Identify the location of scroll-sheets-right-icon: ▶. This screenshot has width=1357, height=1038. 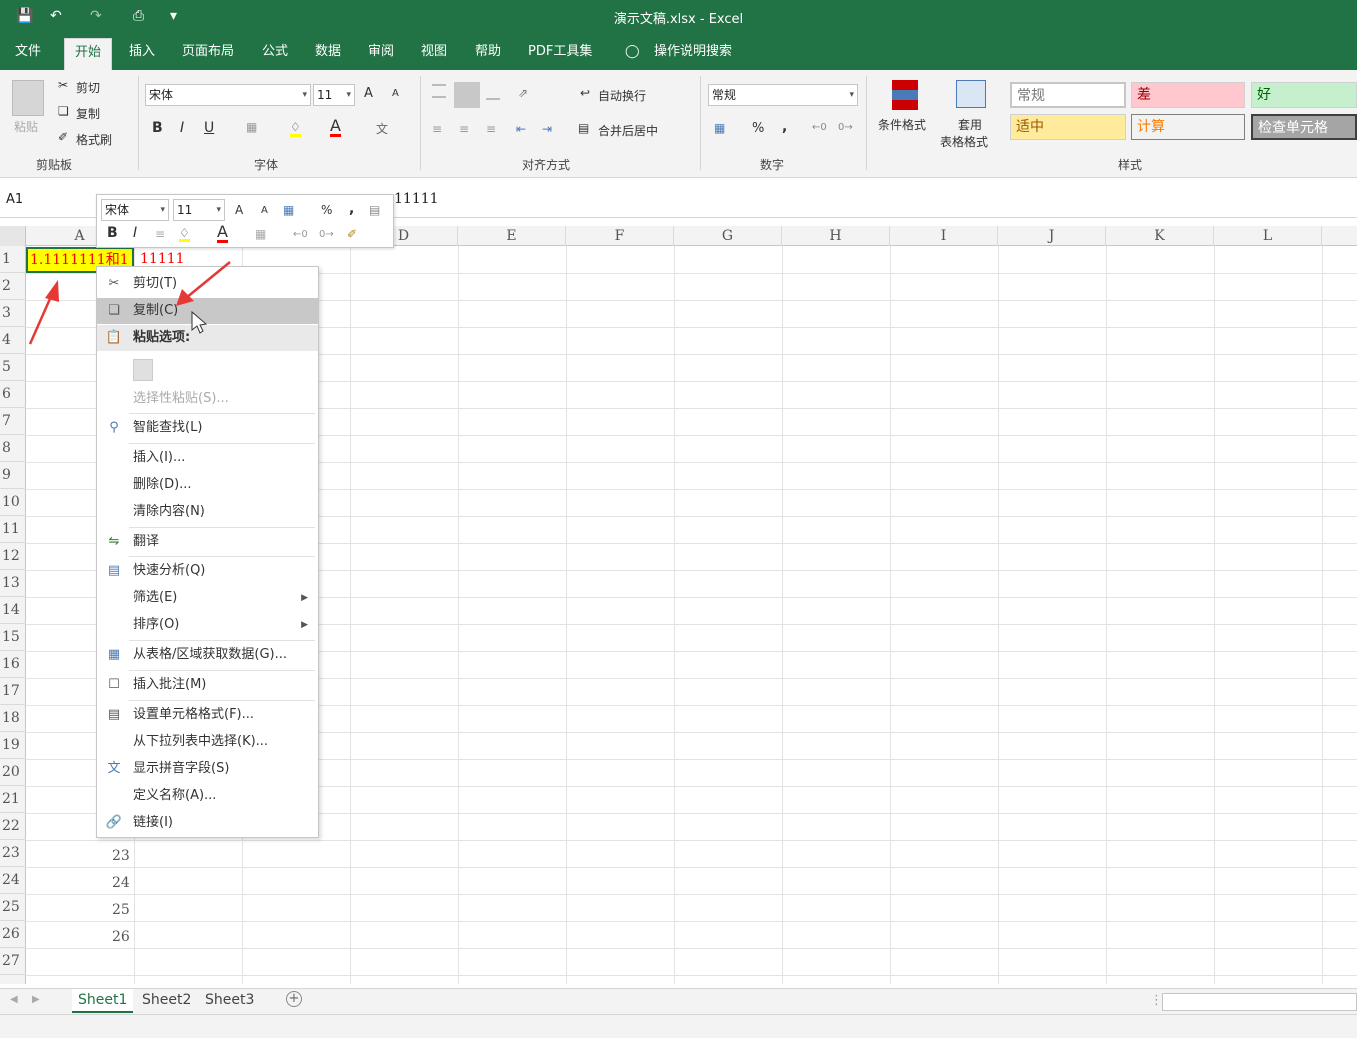
(36, 999).